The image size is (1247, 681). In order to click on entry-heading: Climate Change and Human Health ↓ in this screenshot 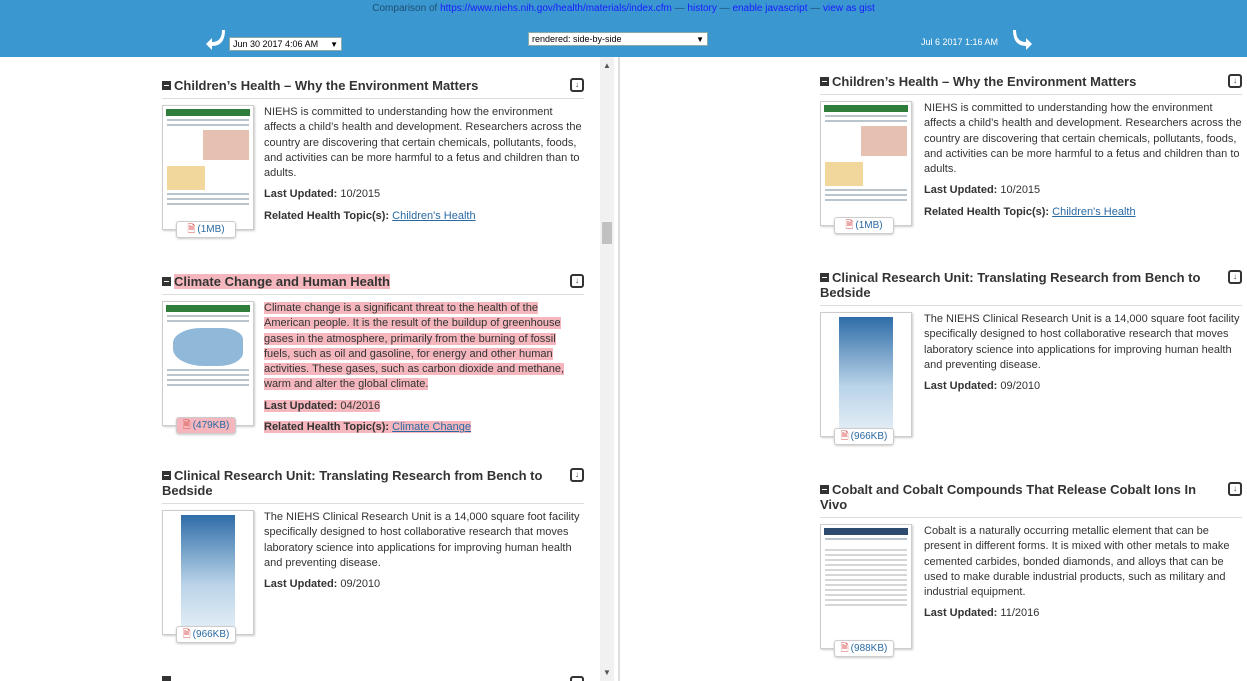, I will do `click(373, 281)`.